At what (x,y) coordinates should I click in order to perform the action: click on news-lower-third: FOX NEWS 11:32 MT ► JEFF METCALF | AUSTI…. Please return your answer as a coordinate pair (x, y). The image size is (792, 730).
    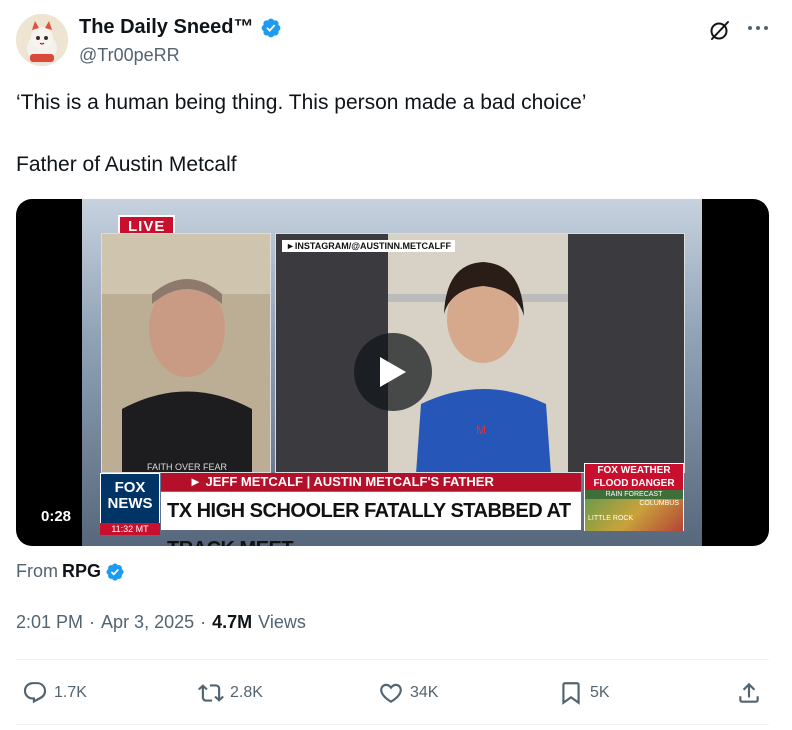
    Looking at the image, I should click on (392, 504).